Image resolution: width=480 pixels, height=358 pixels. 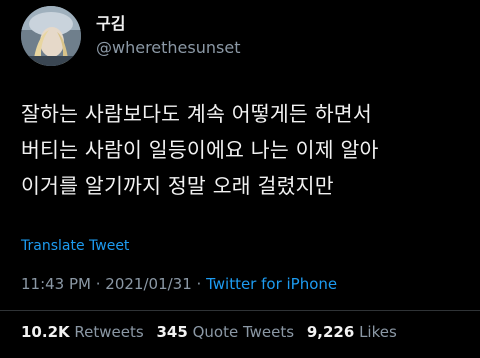 What do you see at coordinates (330, 332) in the screenshot?
I see `likes-count: 9,226` at bounding box center [330, 332].